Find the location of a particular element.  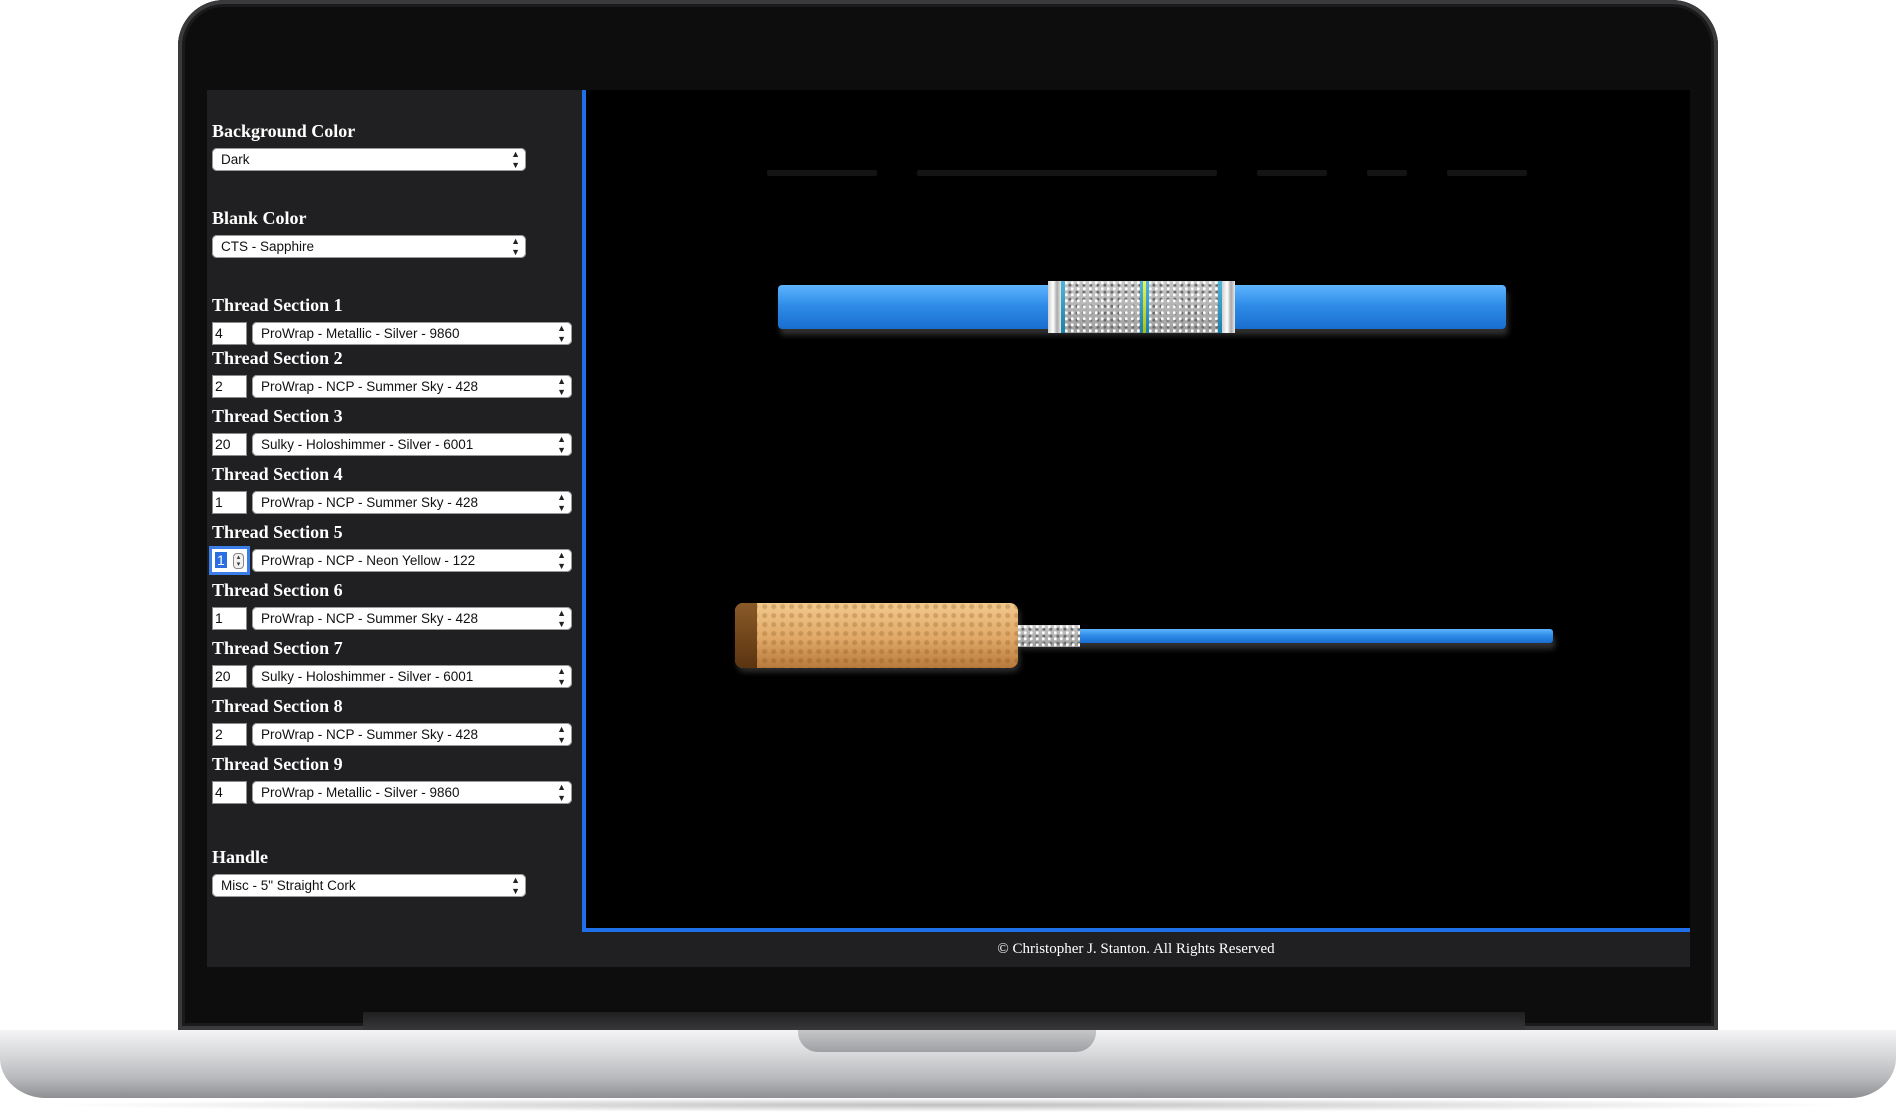

handle-select: Misc - 5" Straight Cork ▲ ▼ is located at coordinates (369, 885).